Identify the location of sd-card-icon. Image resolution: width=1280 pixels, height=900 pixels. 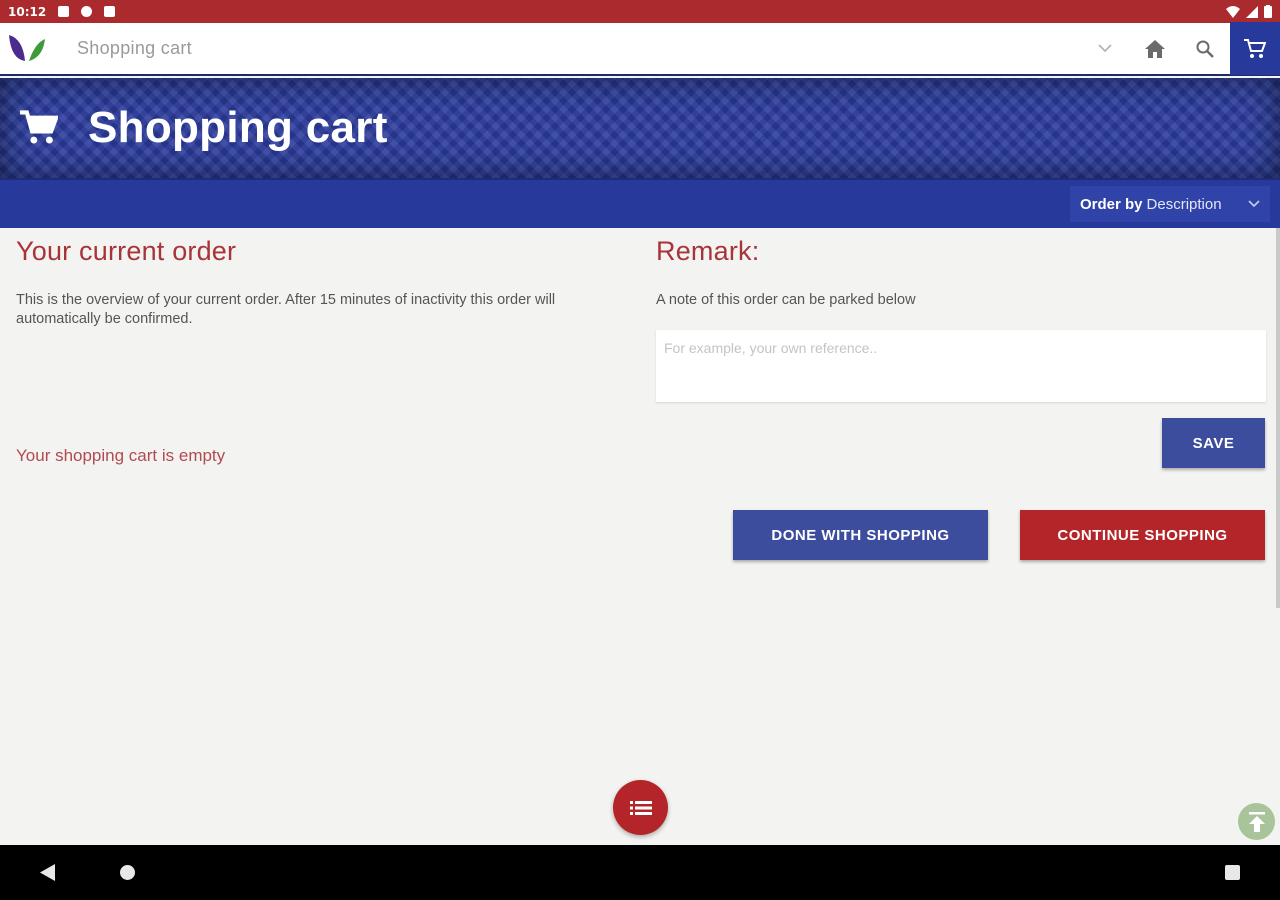
(110, 11).